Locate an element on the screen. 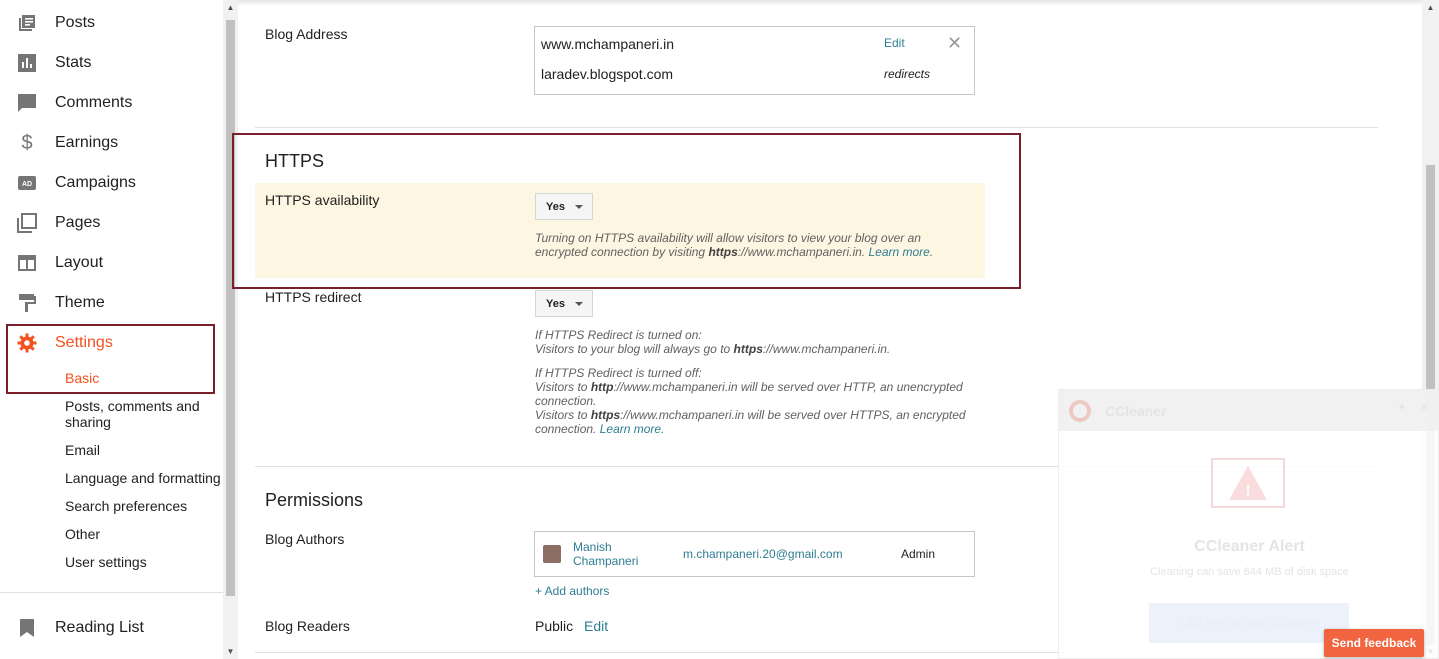 This screenshot has width=1439, height=659. sidebar-item-stats: Stats is located at coordinates (111, 63).